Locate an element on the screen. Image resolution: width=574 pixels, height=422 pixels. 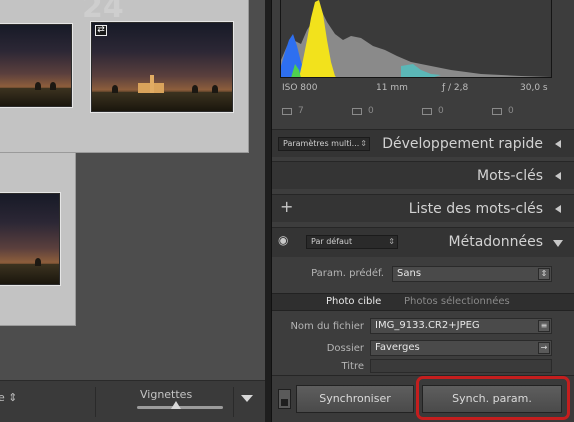
title-label: Titre is located at coordinates (352, 366).